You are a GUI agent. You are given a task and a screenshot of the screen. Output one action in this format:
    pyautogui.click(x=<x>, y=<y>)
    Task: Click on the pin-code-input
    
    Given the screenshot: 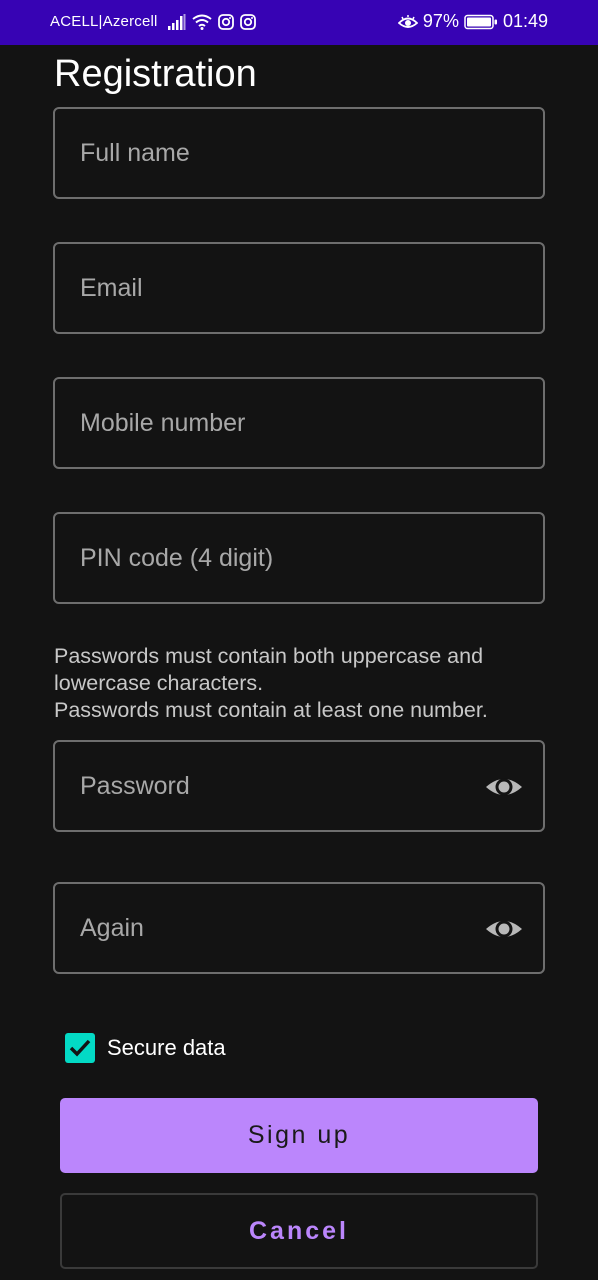 What is the action you would take?
    pyautogui.click(x=299, y=558)
    